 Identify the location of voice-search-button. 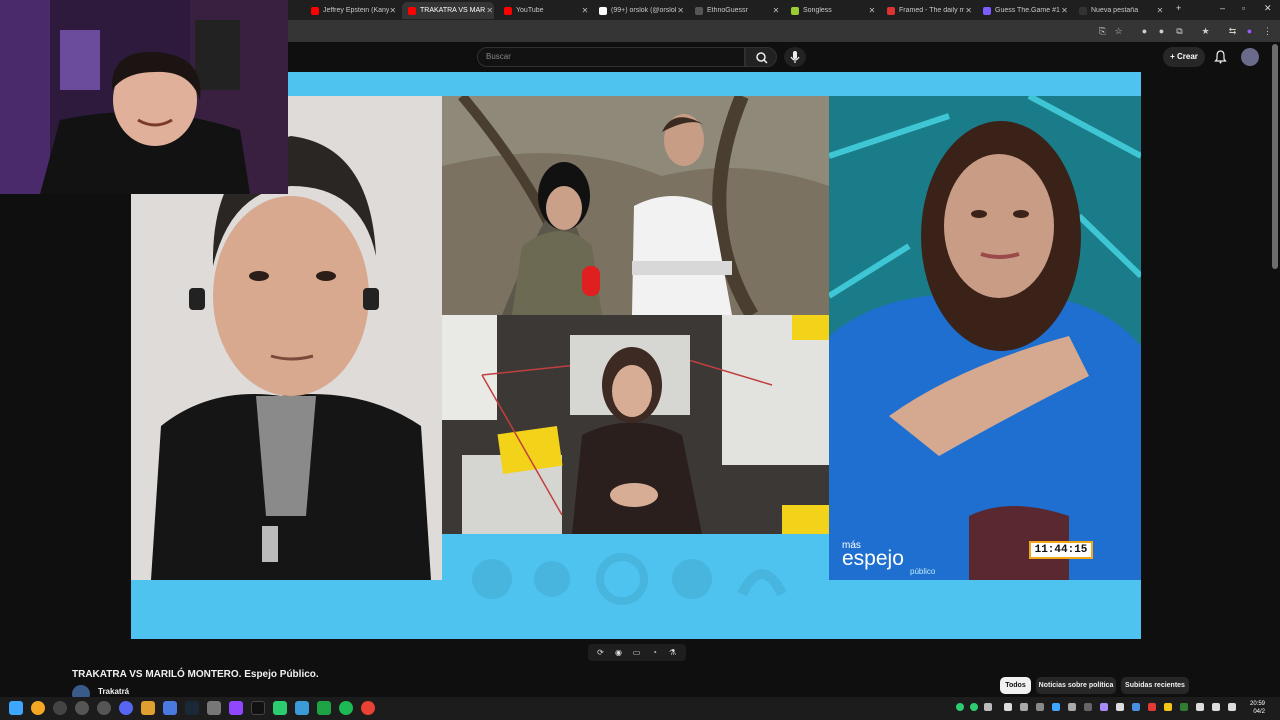
(795, 57).